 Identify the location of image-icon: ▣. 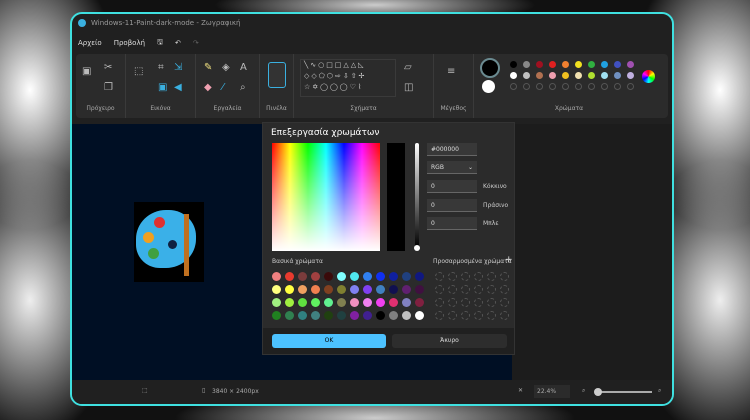
(162, 87).